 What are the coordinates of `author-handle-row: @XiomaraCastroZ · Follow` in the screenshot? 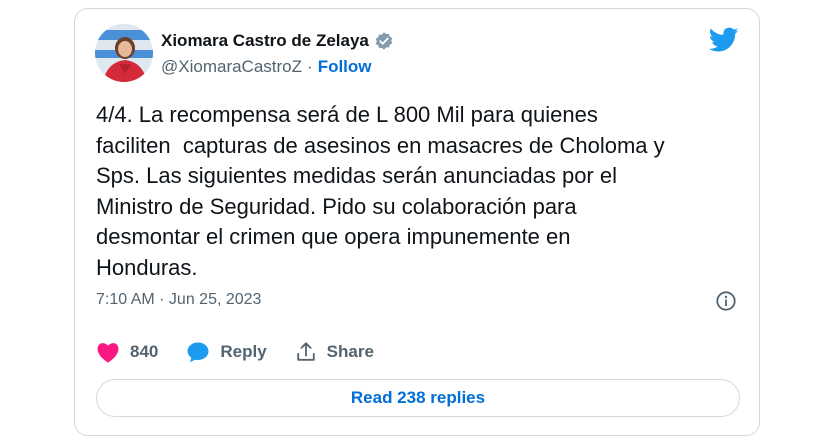 It's located at (266, 67).